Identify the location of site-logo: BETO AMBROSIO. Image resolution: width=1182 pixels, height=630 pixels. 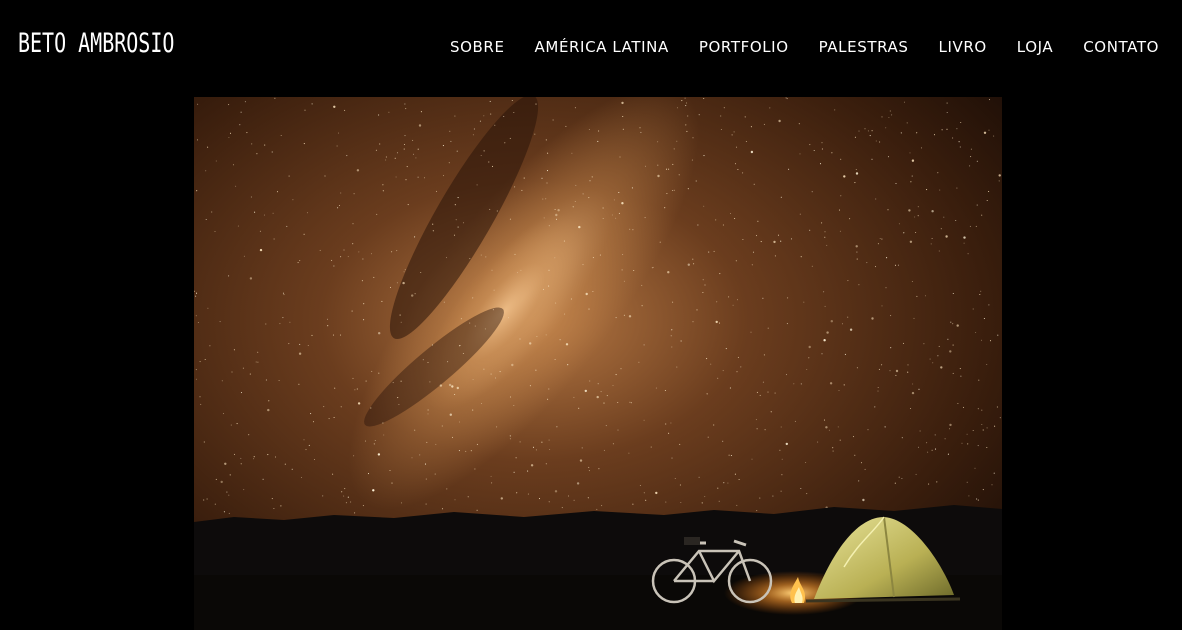
(96, 43).